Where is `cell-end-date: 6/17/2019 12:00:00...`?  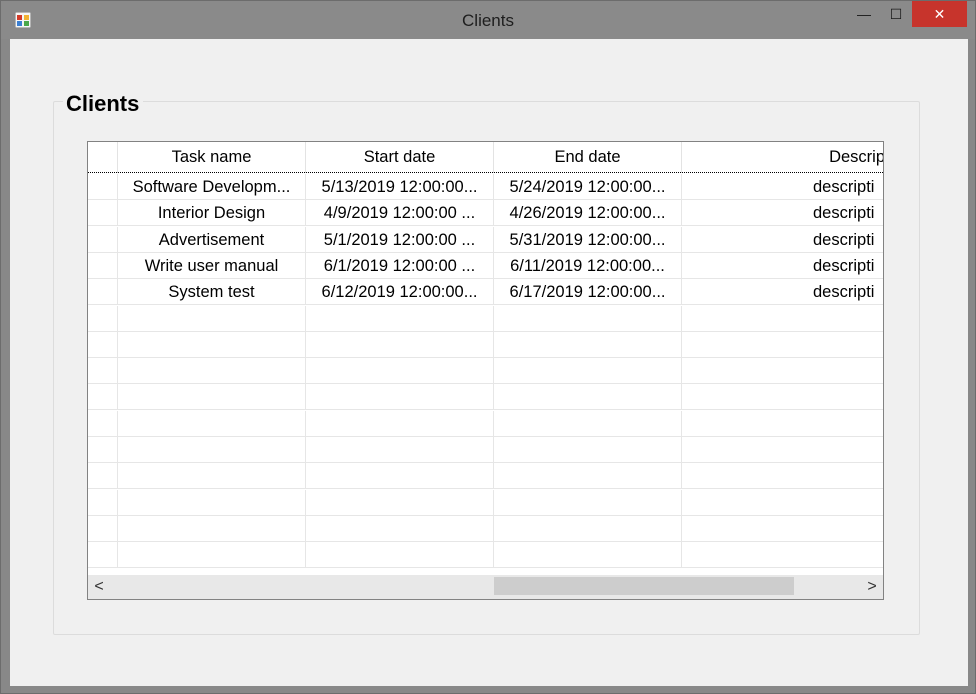 cell-end-date: 6/17/2019 12:00:00... is located at coordinates (588, 292).